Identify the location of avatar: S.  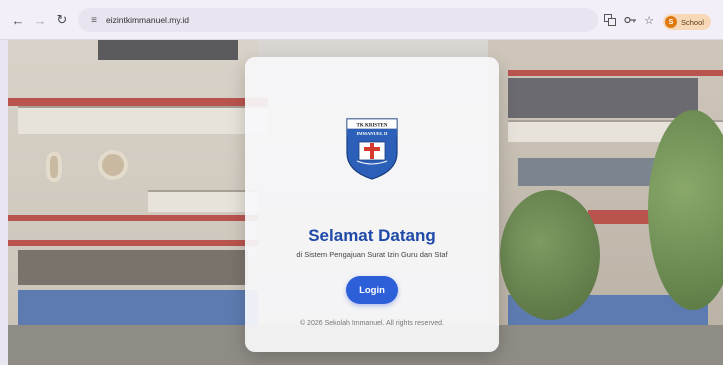
(671, 22).